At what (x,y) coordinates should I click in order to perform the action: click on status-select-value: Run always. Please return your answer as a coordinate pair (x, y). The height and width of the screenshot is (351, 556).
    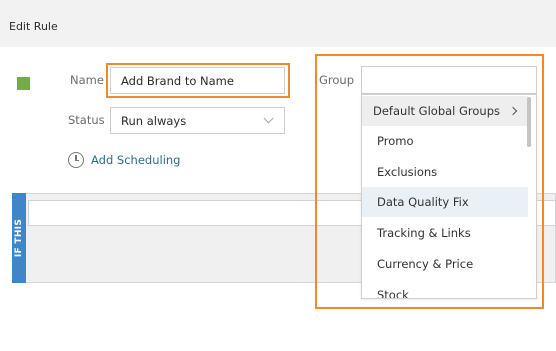
    Looking at the image, I should click on (154, 121).